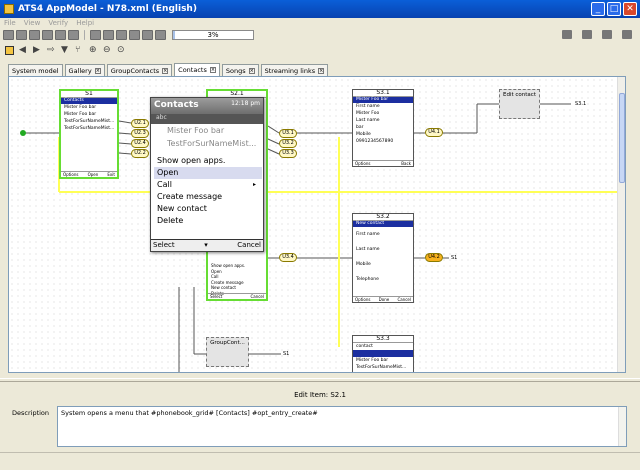 This screenshot has height=470, width=640. I want to click on tab-streaming-links: Streaming links ×, so click(294, 70).